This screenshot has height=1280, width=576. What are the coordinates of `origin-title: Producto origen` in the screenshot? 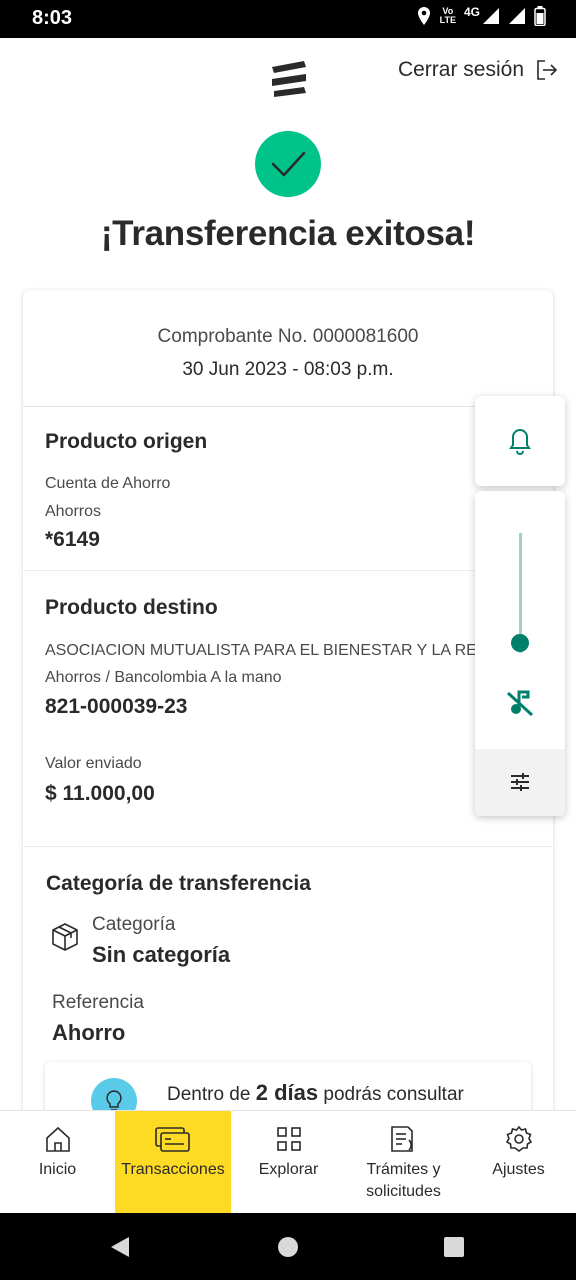 It's located at (126, 441).